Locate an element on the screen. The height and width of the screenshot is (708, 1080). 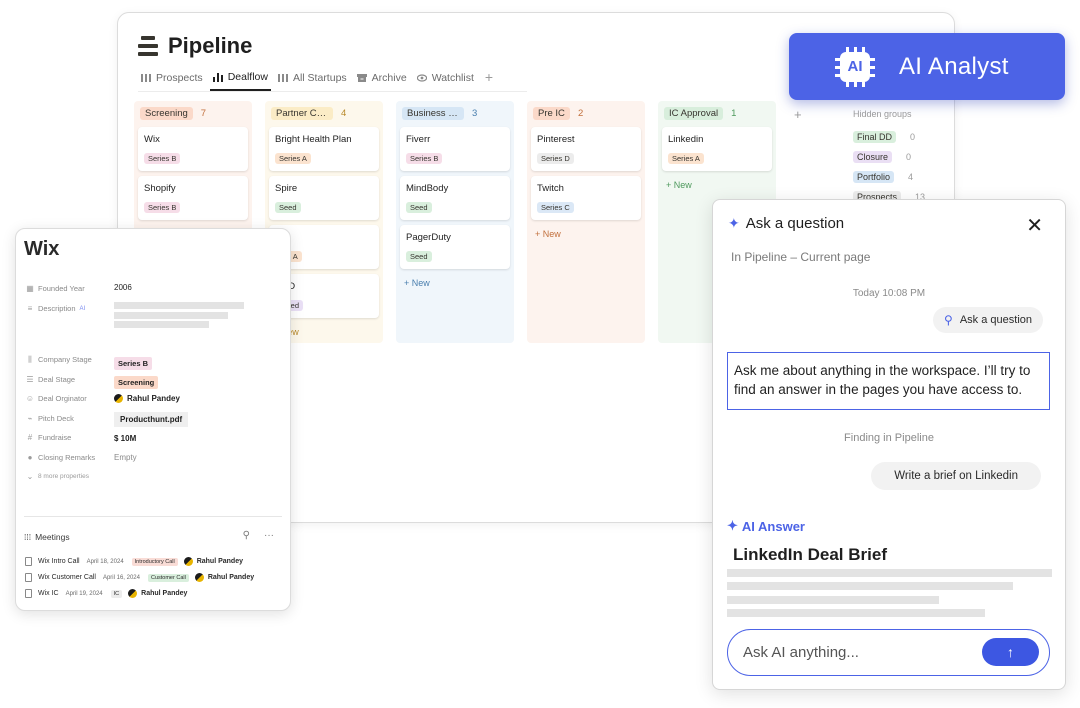
pitch-deck-value: Producthunt.pdf is located at coordinates (151, 419).